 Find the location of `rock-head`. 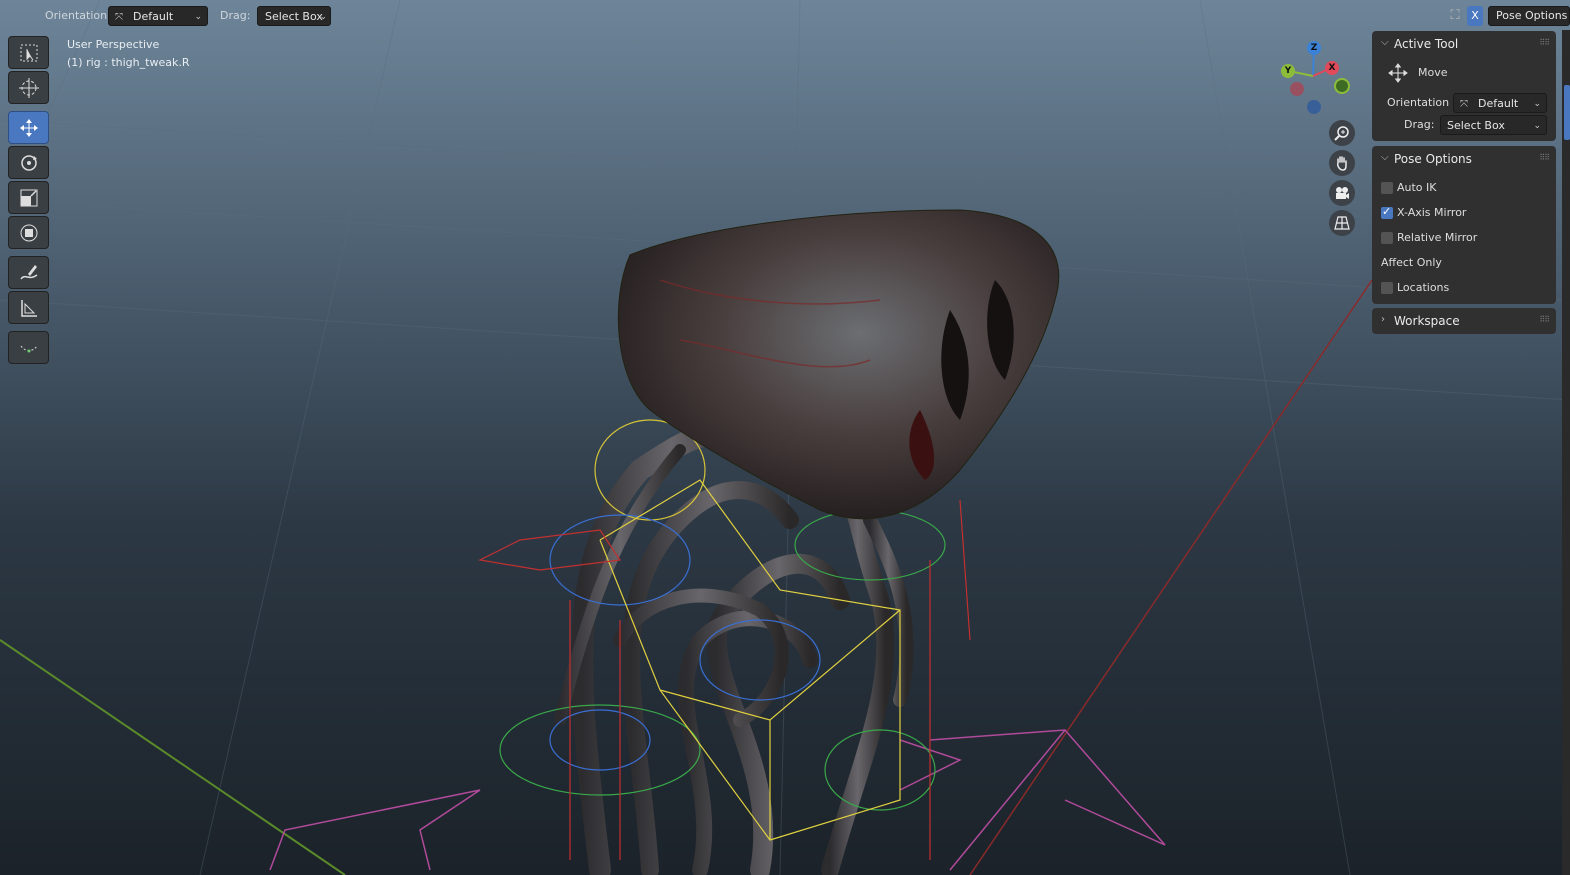

rock-head is located at coordinates (838, 364).